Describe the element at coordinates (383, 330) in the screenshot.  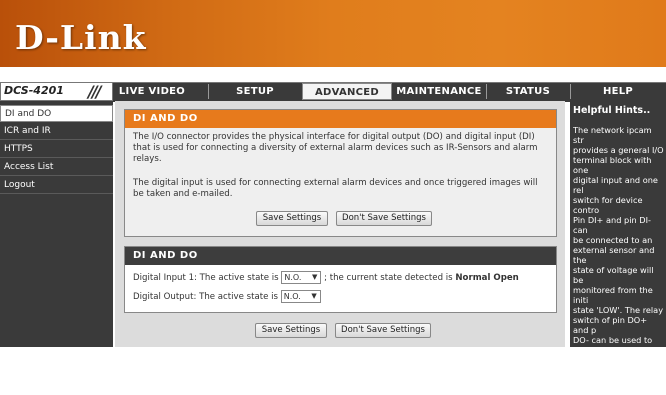
I see `bottom-dont-save-settings-button: Don't Save Settings` at that location.